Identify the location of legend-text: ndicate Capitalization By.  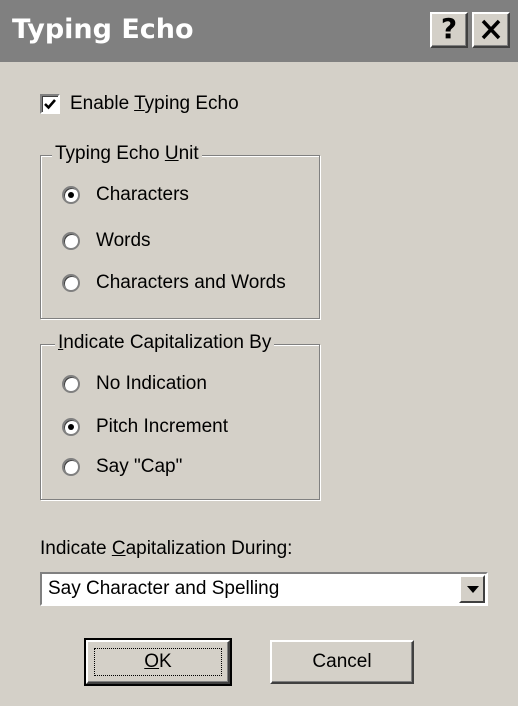
(167, 342).